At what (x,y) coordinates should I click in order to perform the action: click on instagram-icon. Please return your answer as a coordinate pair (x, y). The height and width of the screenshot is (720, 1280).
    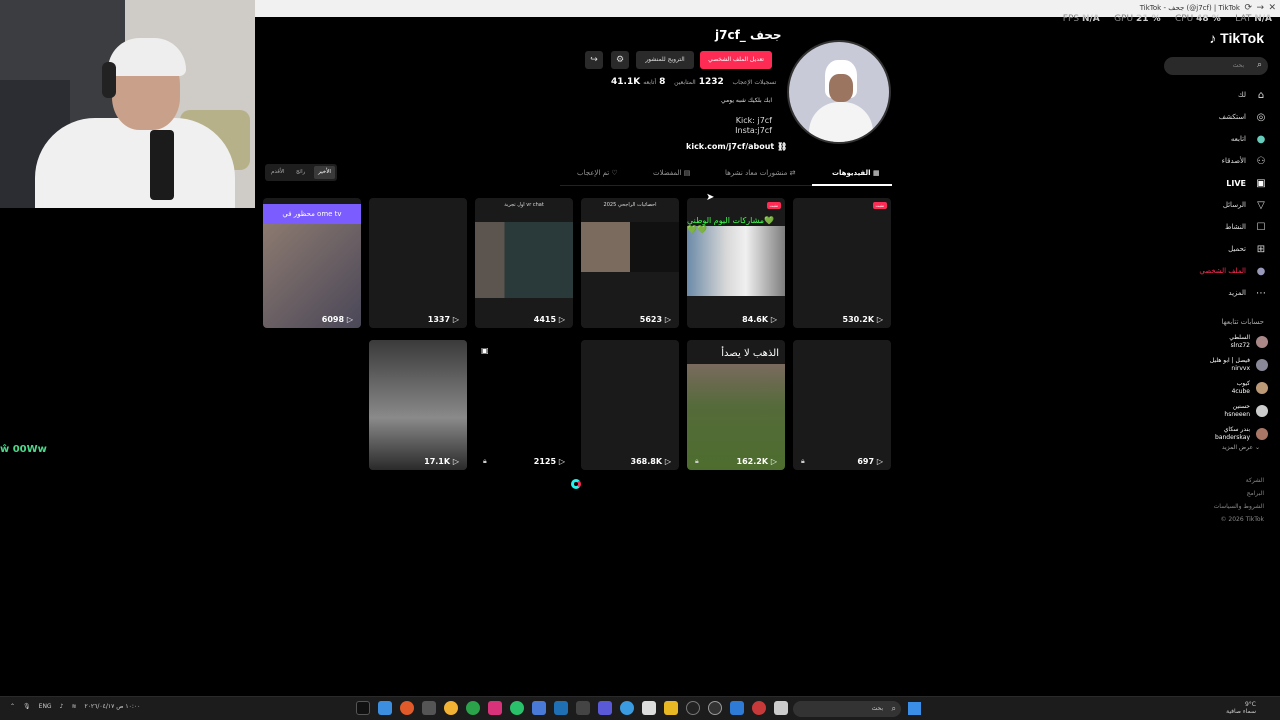
    Looking at the image, I should click on (495, 708).